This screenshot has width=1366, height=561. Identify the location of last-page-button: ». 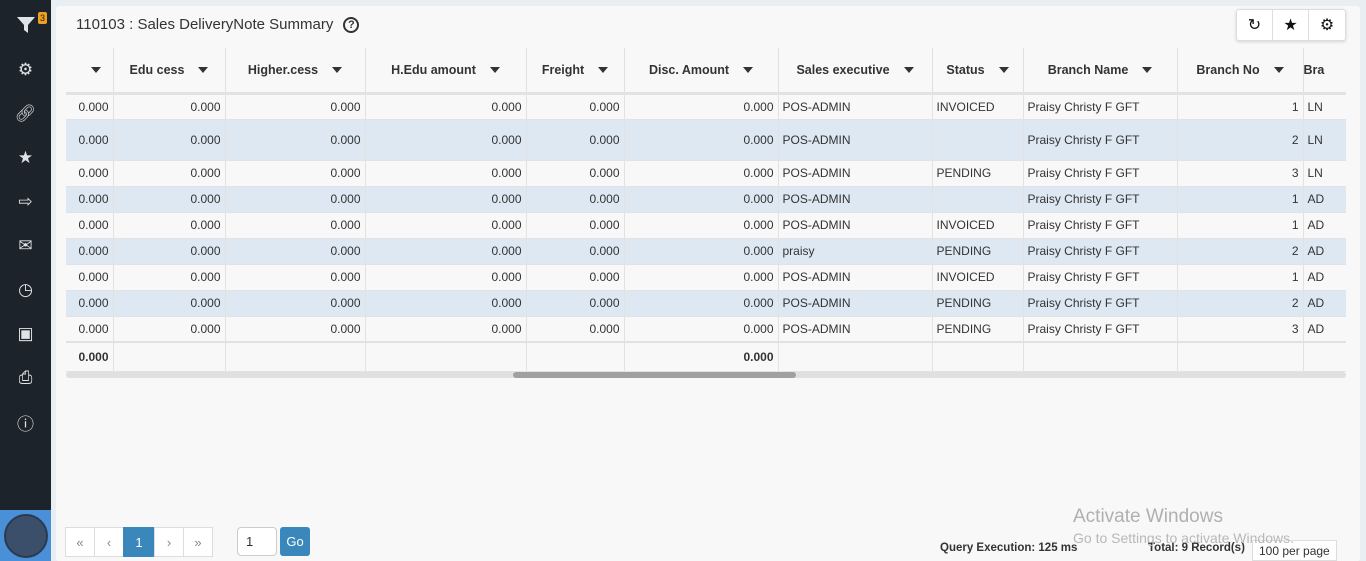
(198, 542).